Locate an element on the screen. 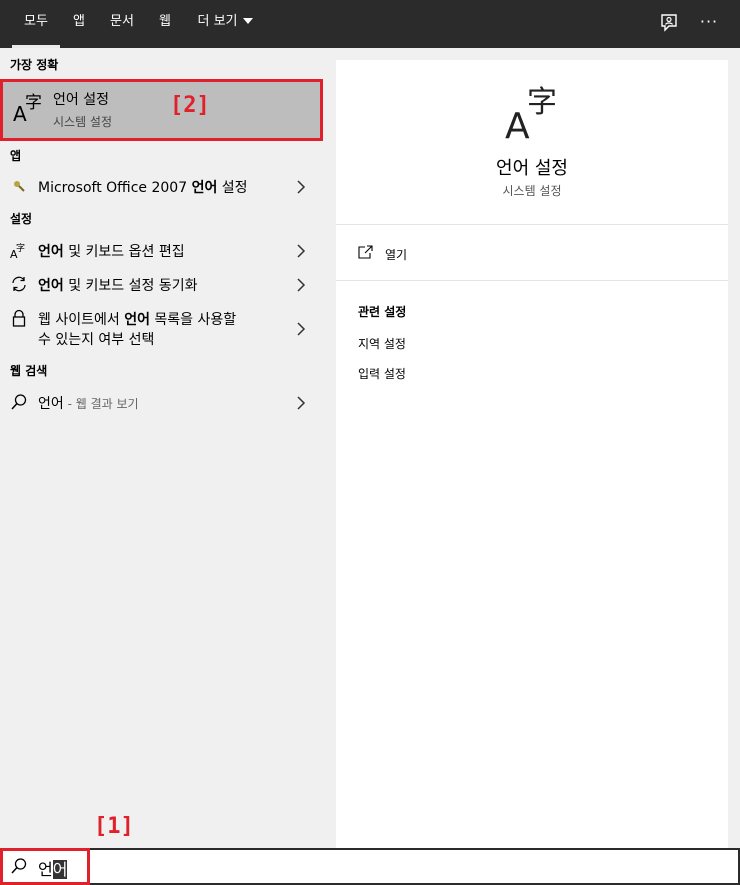  settings-result-rest: 및 키보드 옵션 편집 is located at coordinates (124, 252).